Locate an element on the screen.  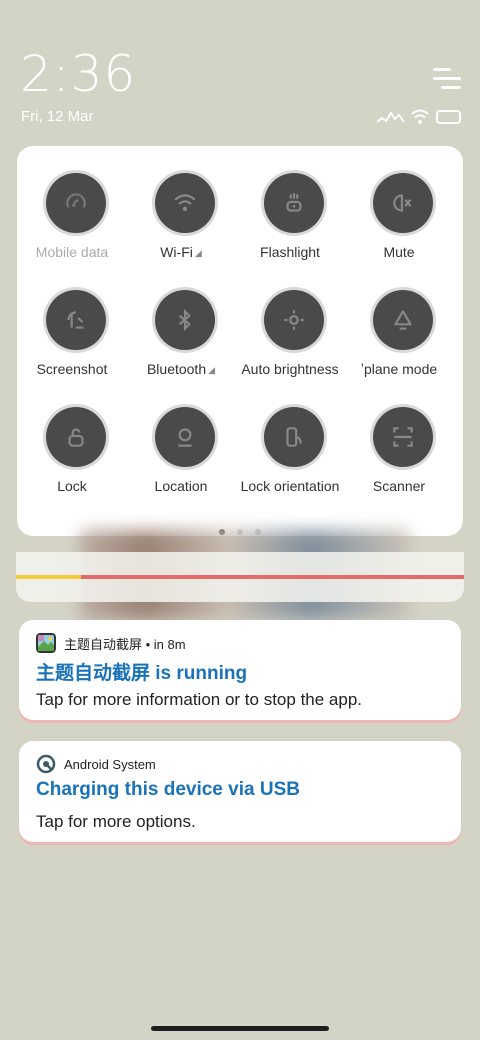
tile-airplane-mode: ʼplane mode is located at coordinates (399, 320).